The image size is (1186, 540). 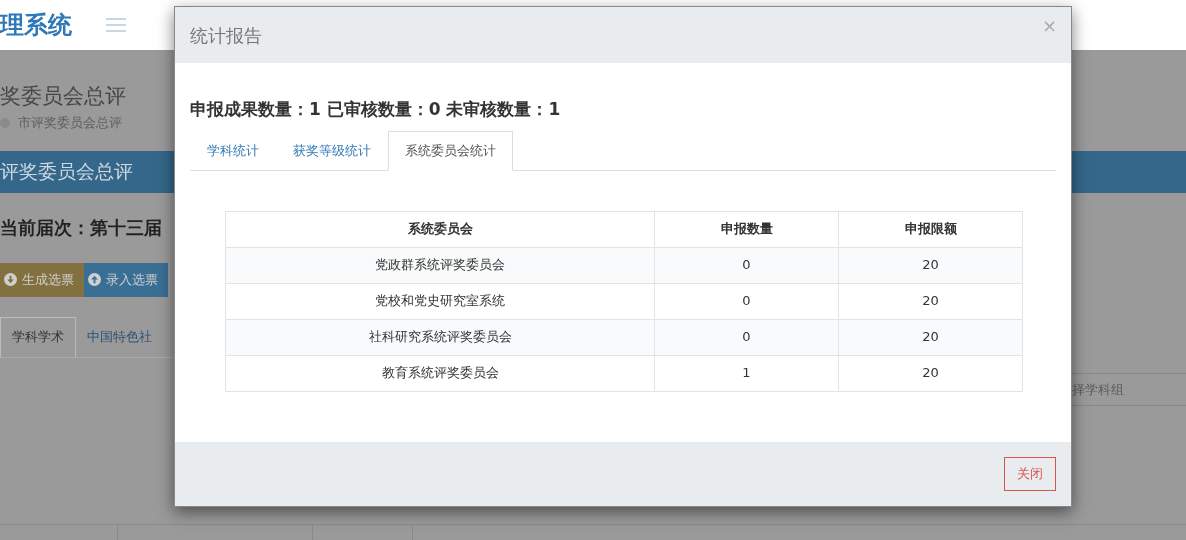 I want to click on table-cell: 社科研究系统评奖委员会, so click(x=440, y=337).